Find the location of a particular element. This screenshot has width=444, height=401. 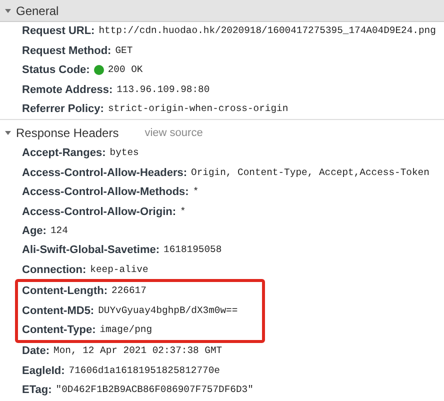

header-value: bytes is located at coordinates (124, 153).